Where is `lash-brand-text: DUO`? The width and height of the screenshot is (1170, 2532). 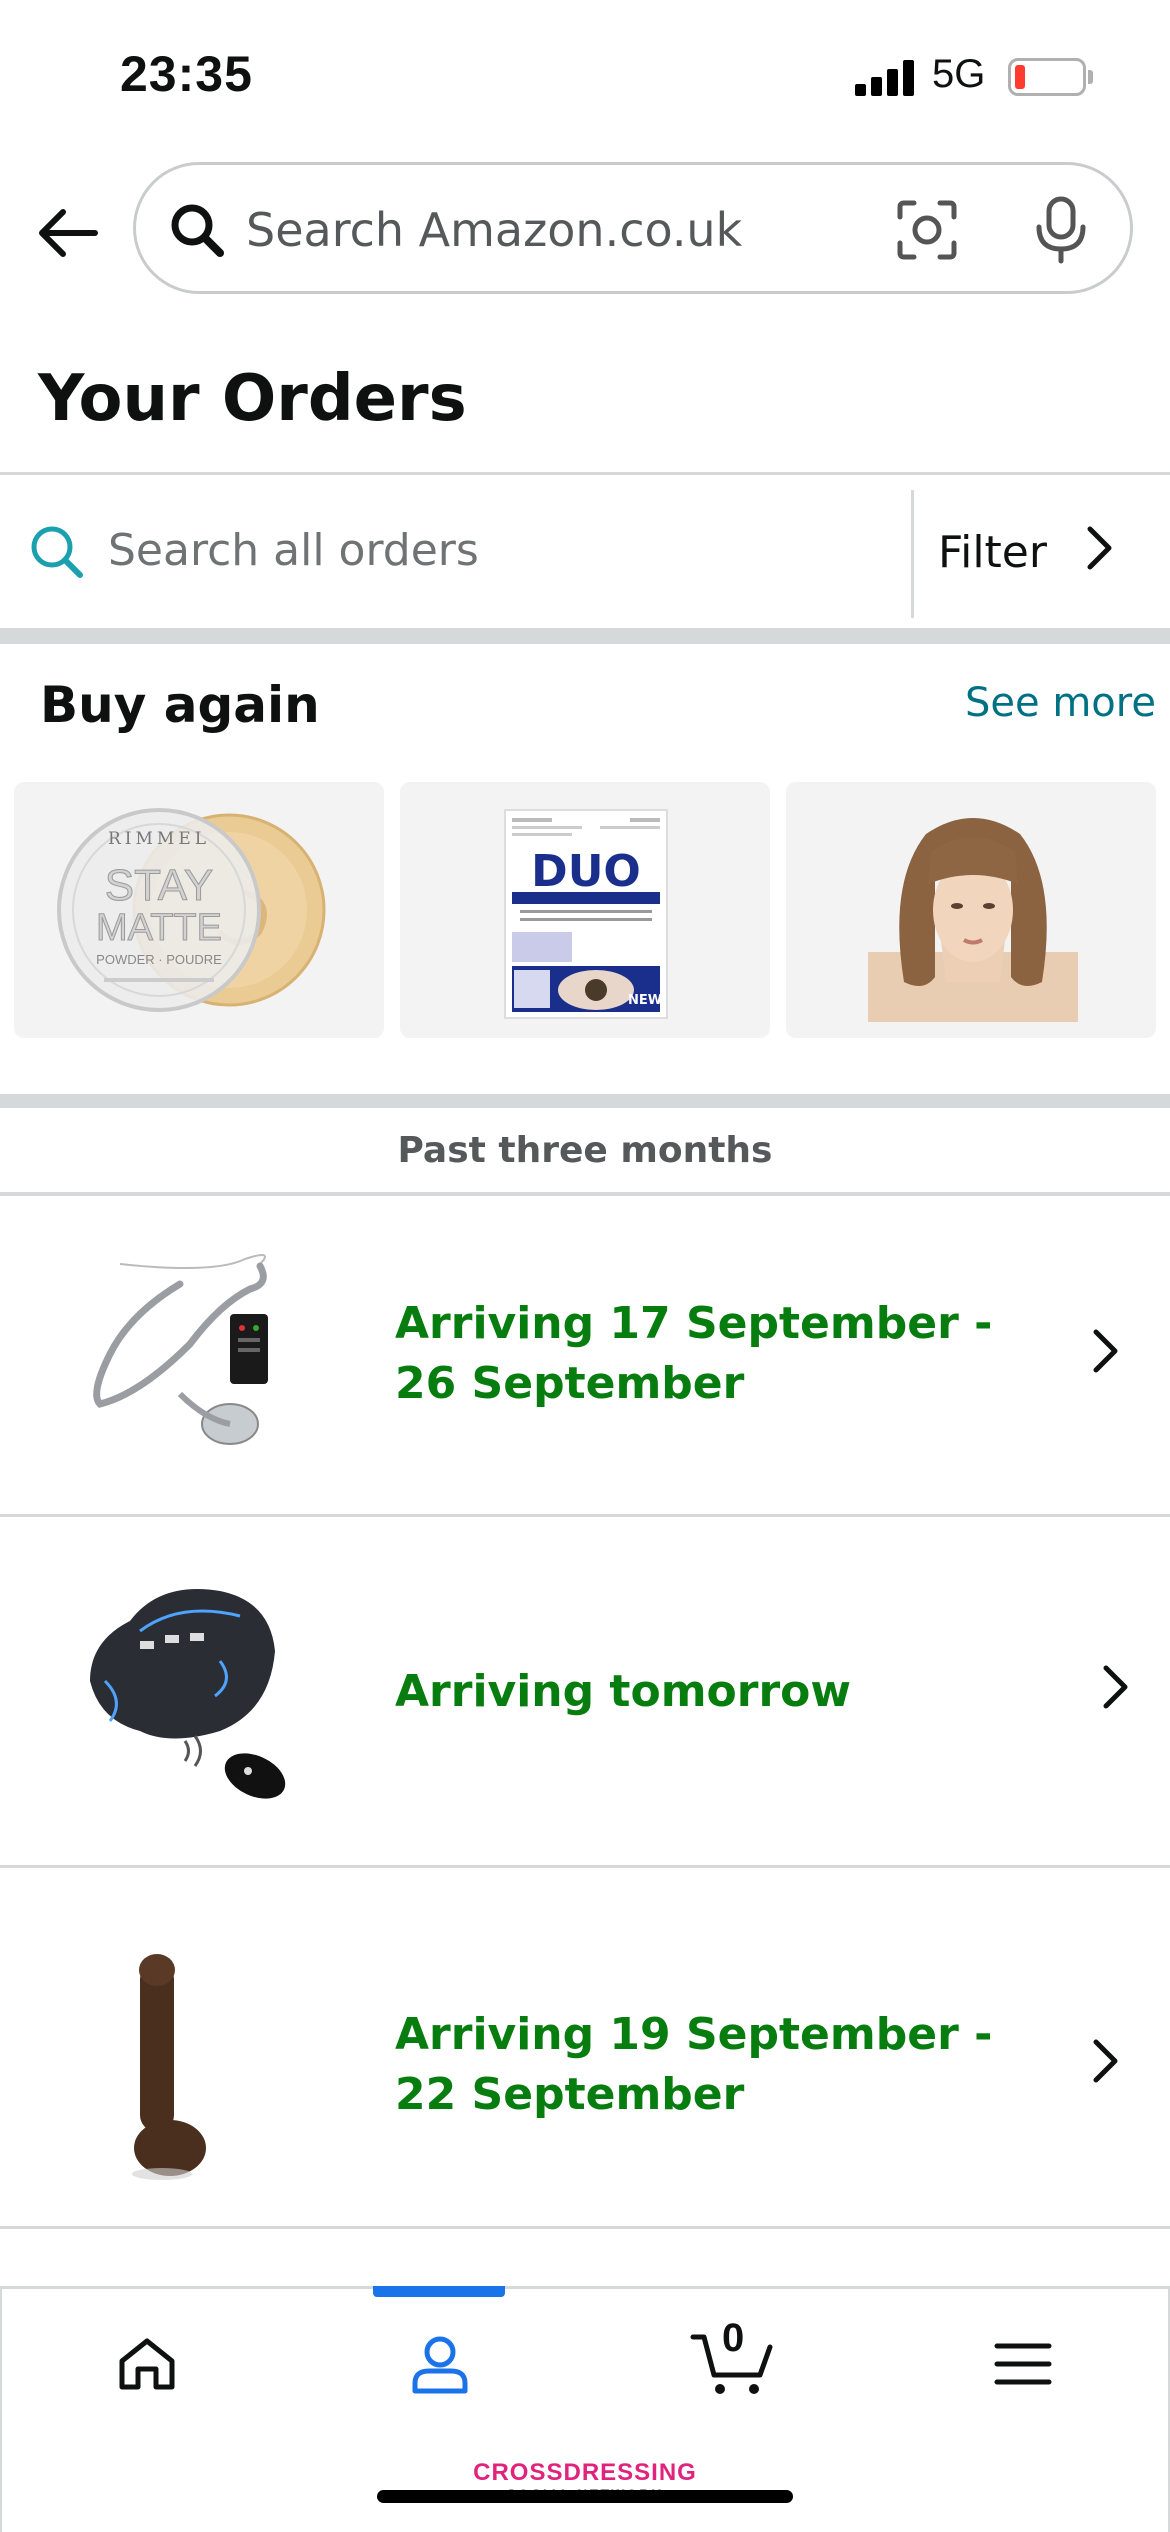
lash-brand-text: DUO is located at coordinates (586, 871).